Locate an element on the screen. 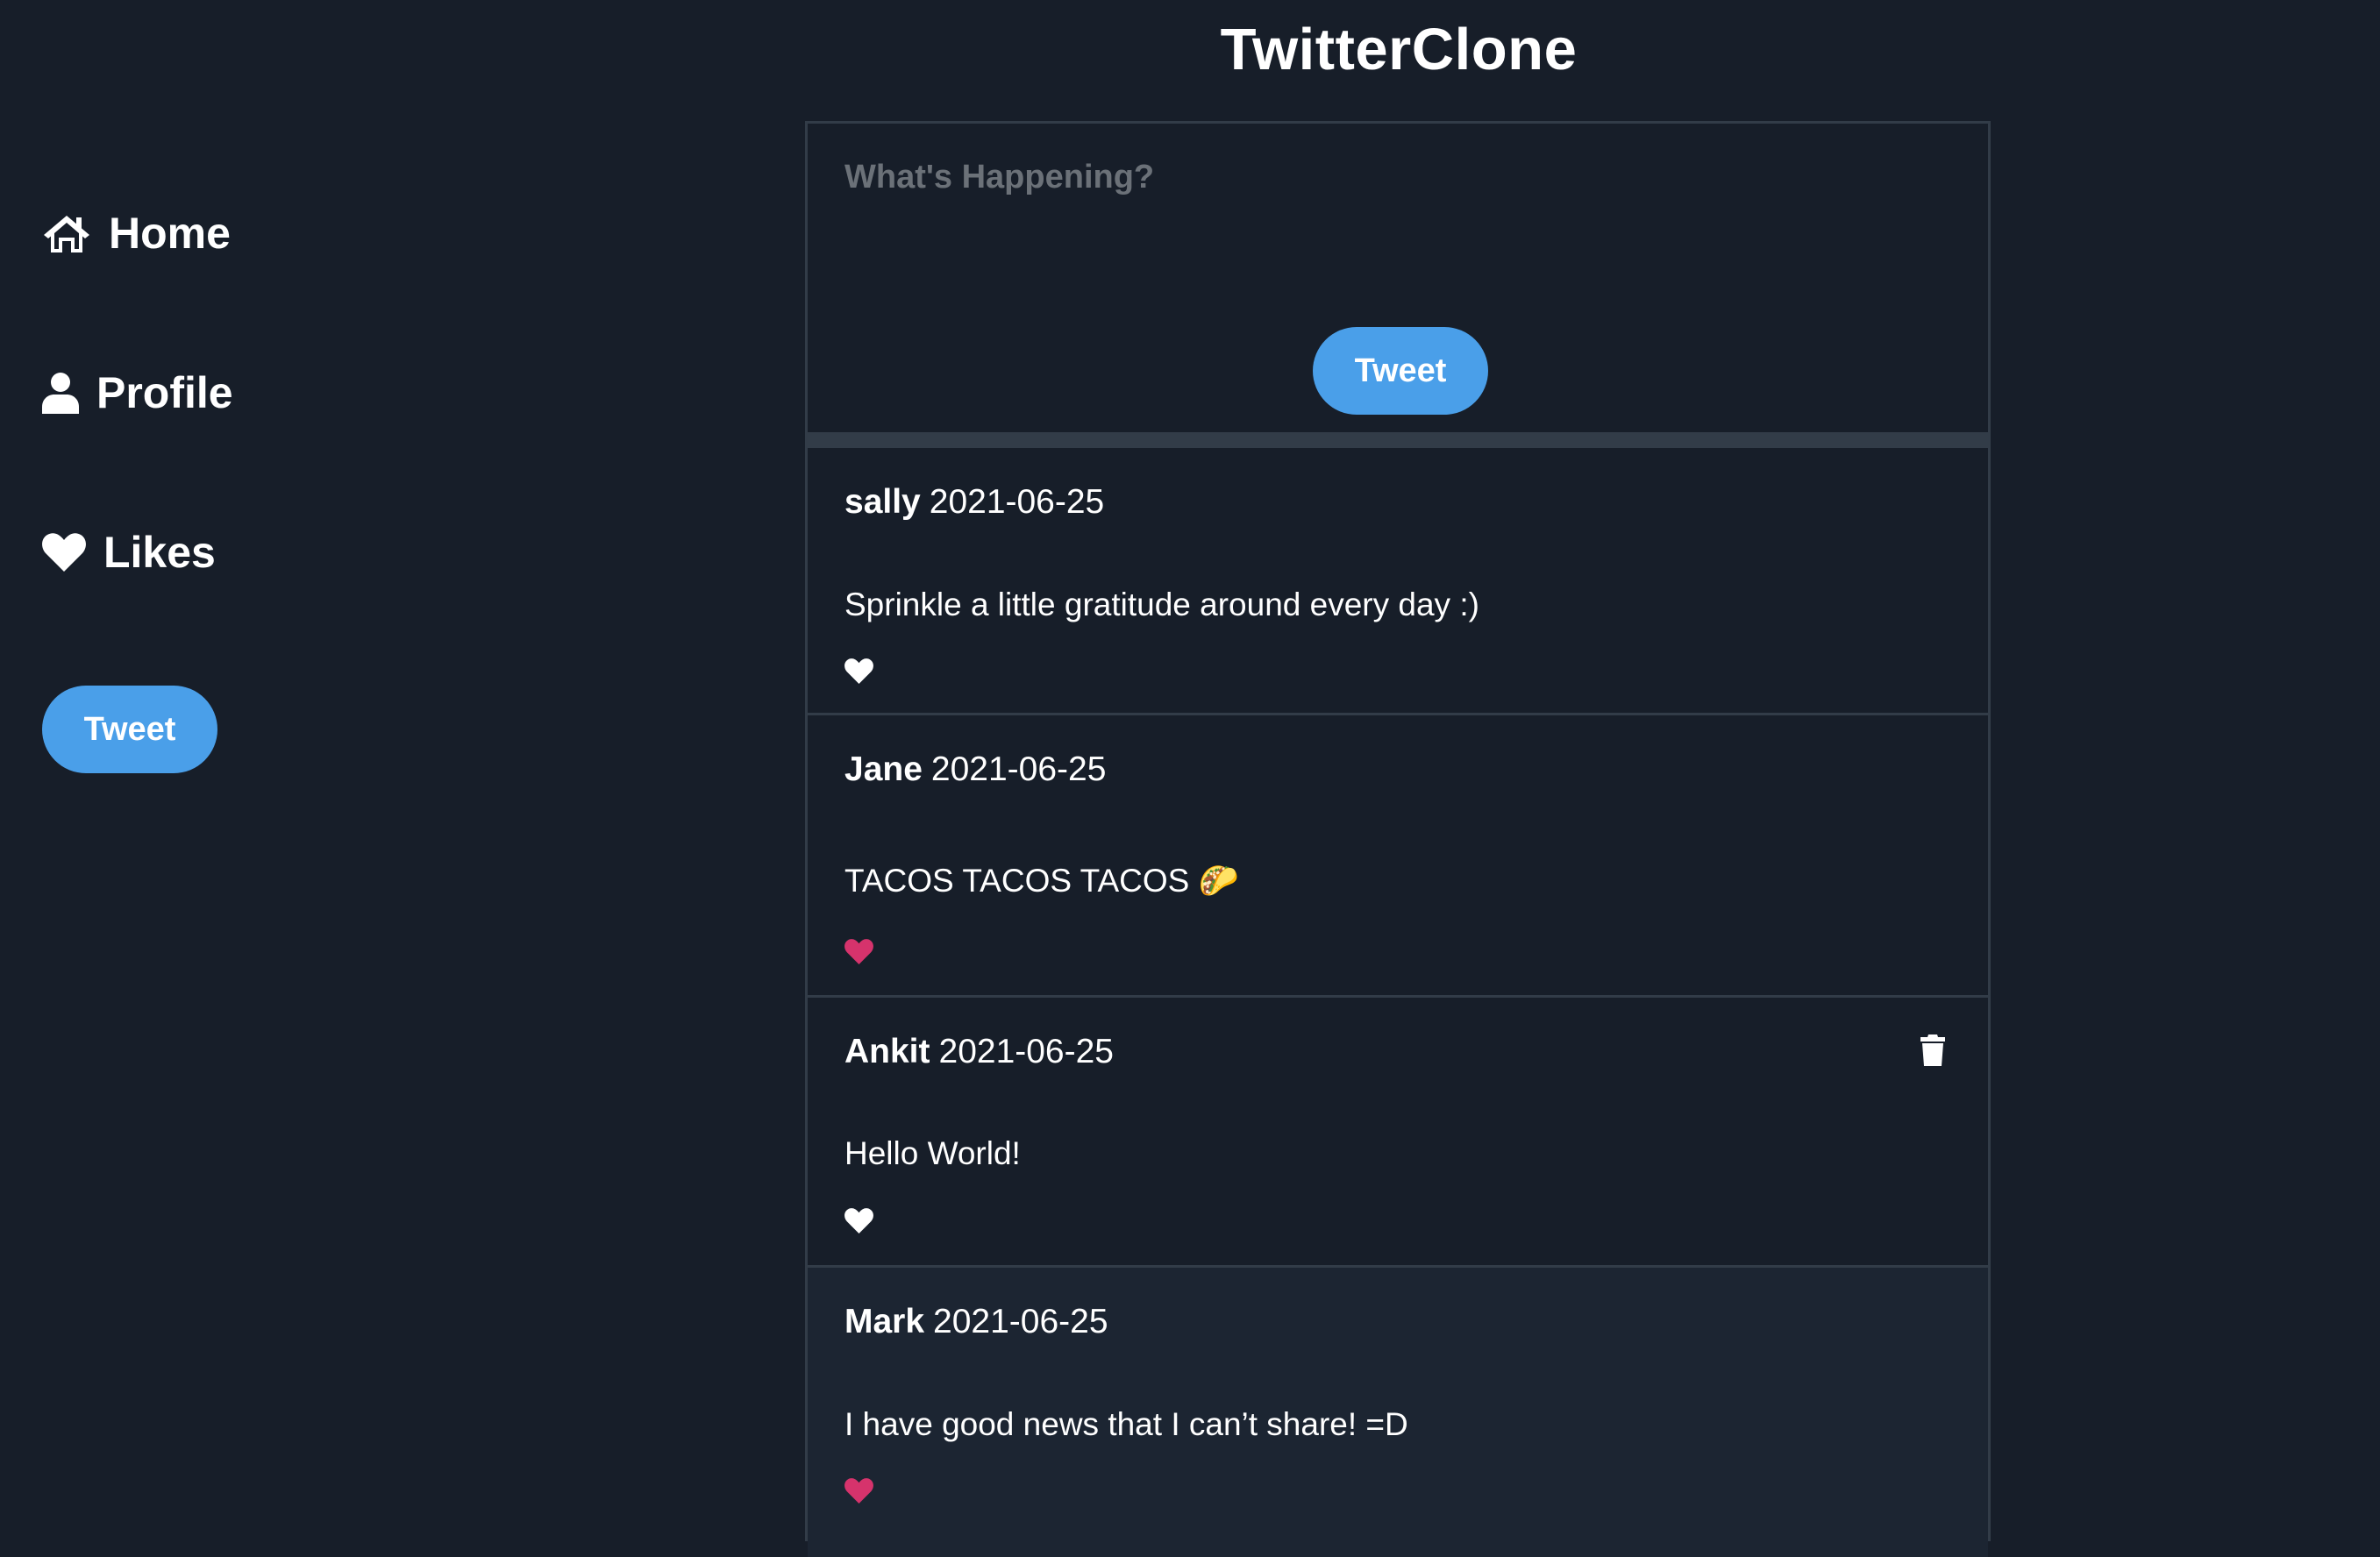  tweet-header: Mark 2021-06-25 is located at coordinates (976, 1322).